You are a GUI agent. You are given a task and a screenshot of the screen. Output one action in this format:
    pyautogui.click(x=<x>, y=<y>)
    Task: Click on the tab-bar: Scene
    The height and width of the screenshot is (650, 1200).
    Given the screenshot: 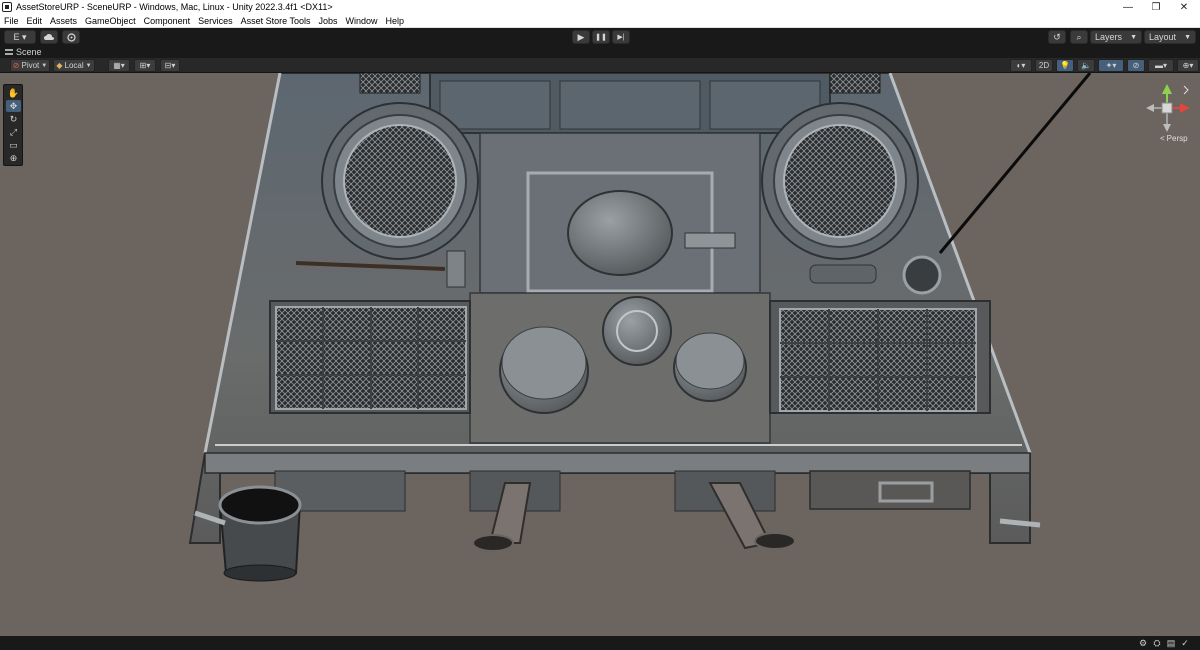 What is the action you would take?
    pyautogui.click(x=600, y=52)
    